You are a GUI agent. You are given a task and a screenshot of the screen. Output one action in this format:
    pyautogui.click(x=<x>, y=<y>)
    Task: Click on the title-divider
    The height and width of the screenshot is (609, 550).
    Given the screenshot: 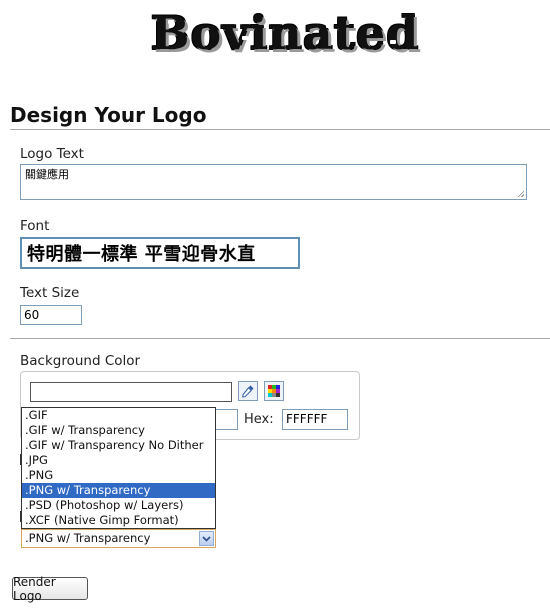 What is the action you would take?
    pyautogui.click(x=280, y=129)
    